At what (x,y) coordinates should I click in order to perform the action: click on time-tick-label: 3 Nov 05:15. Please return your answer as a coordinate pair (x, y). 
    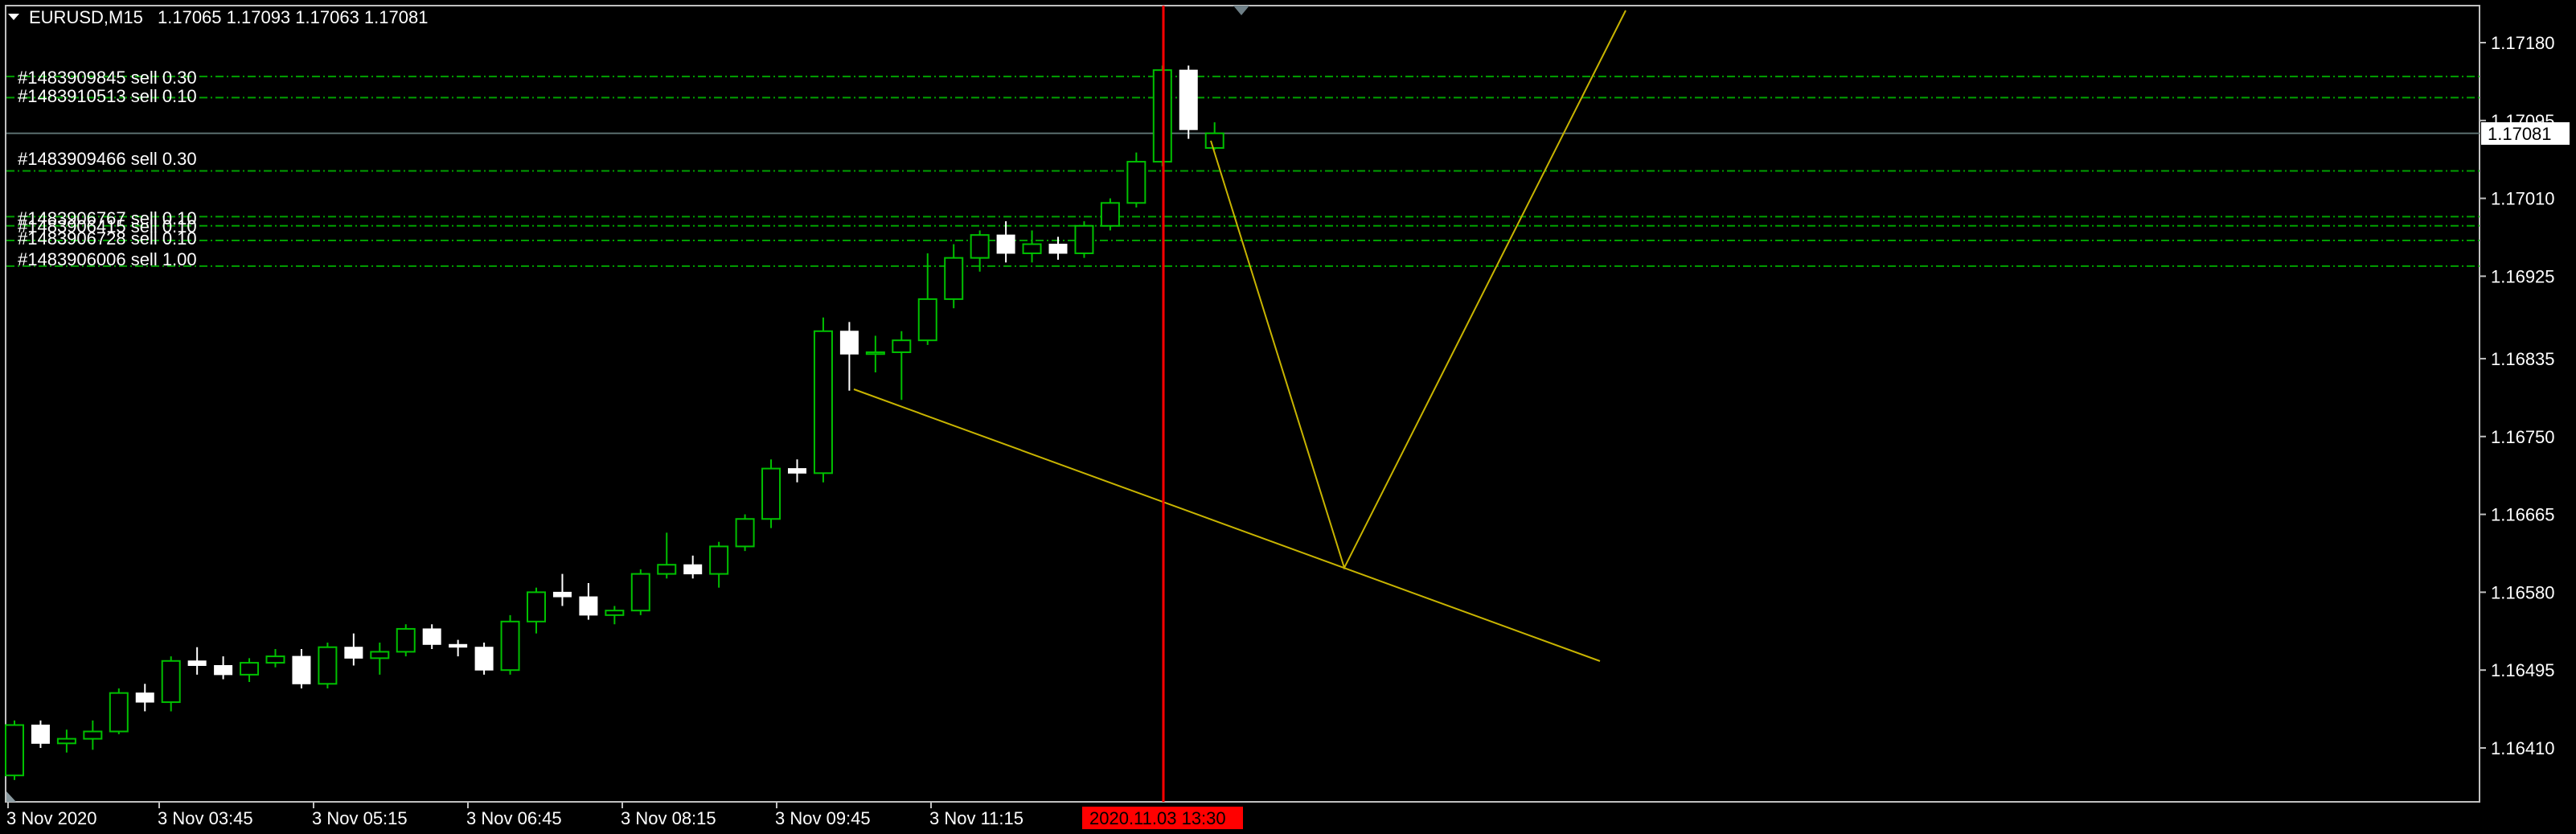
    Looking at the image, I should click on (360, 818).